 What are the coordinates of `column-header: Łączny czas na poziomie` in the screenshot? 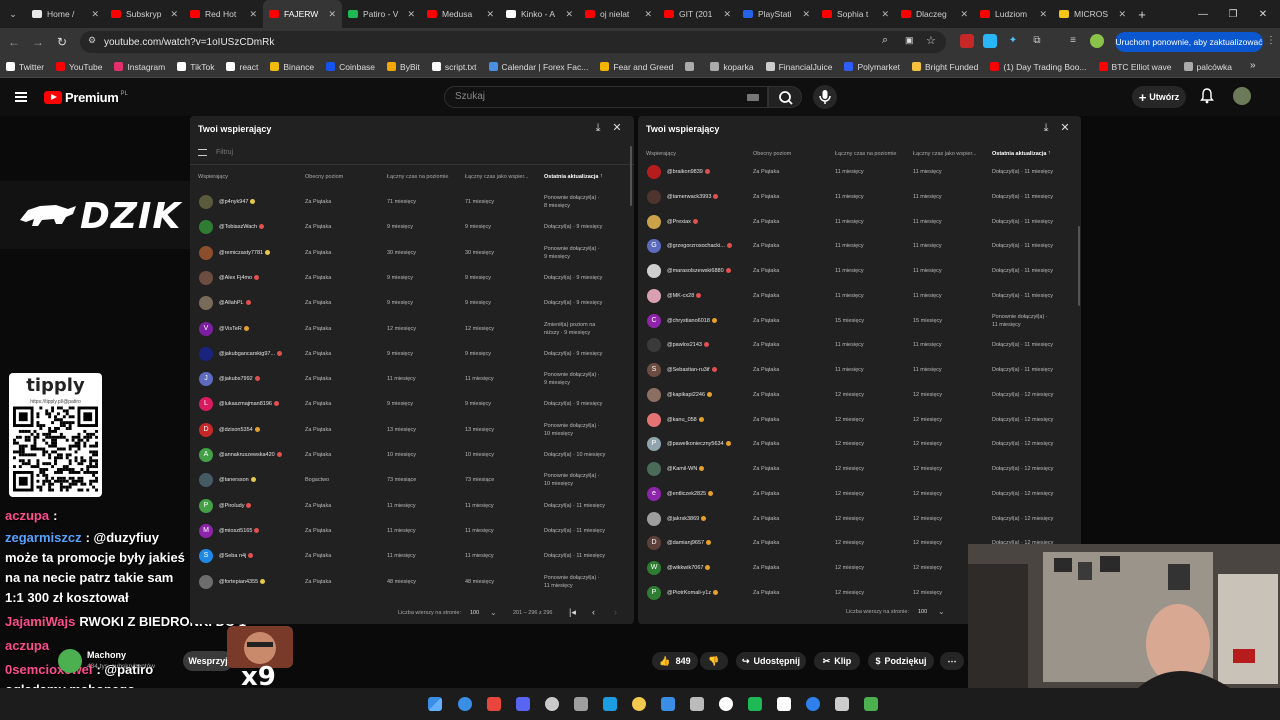 It's located at (865, 154).